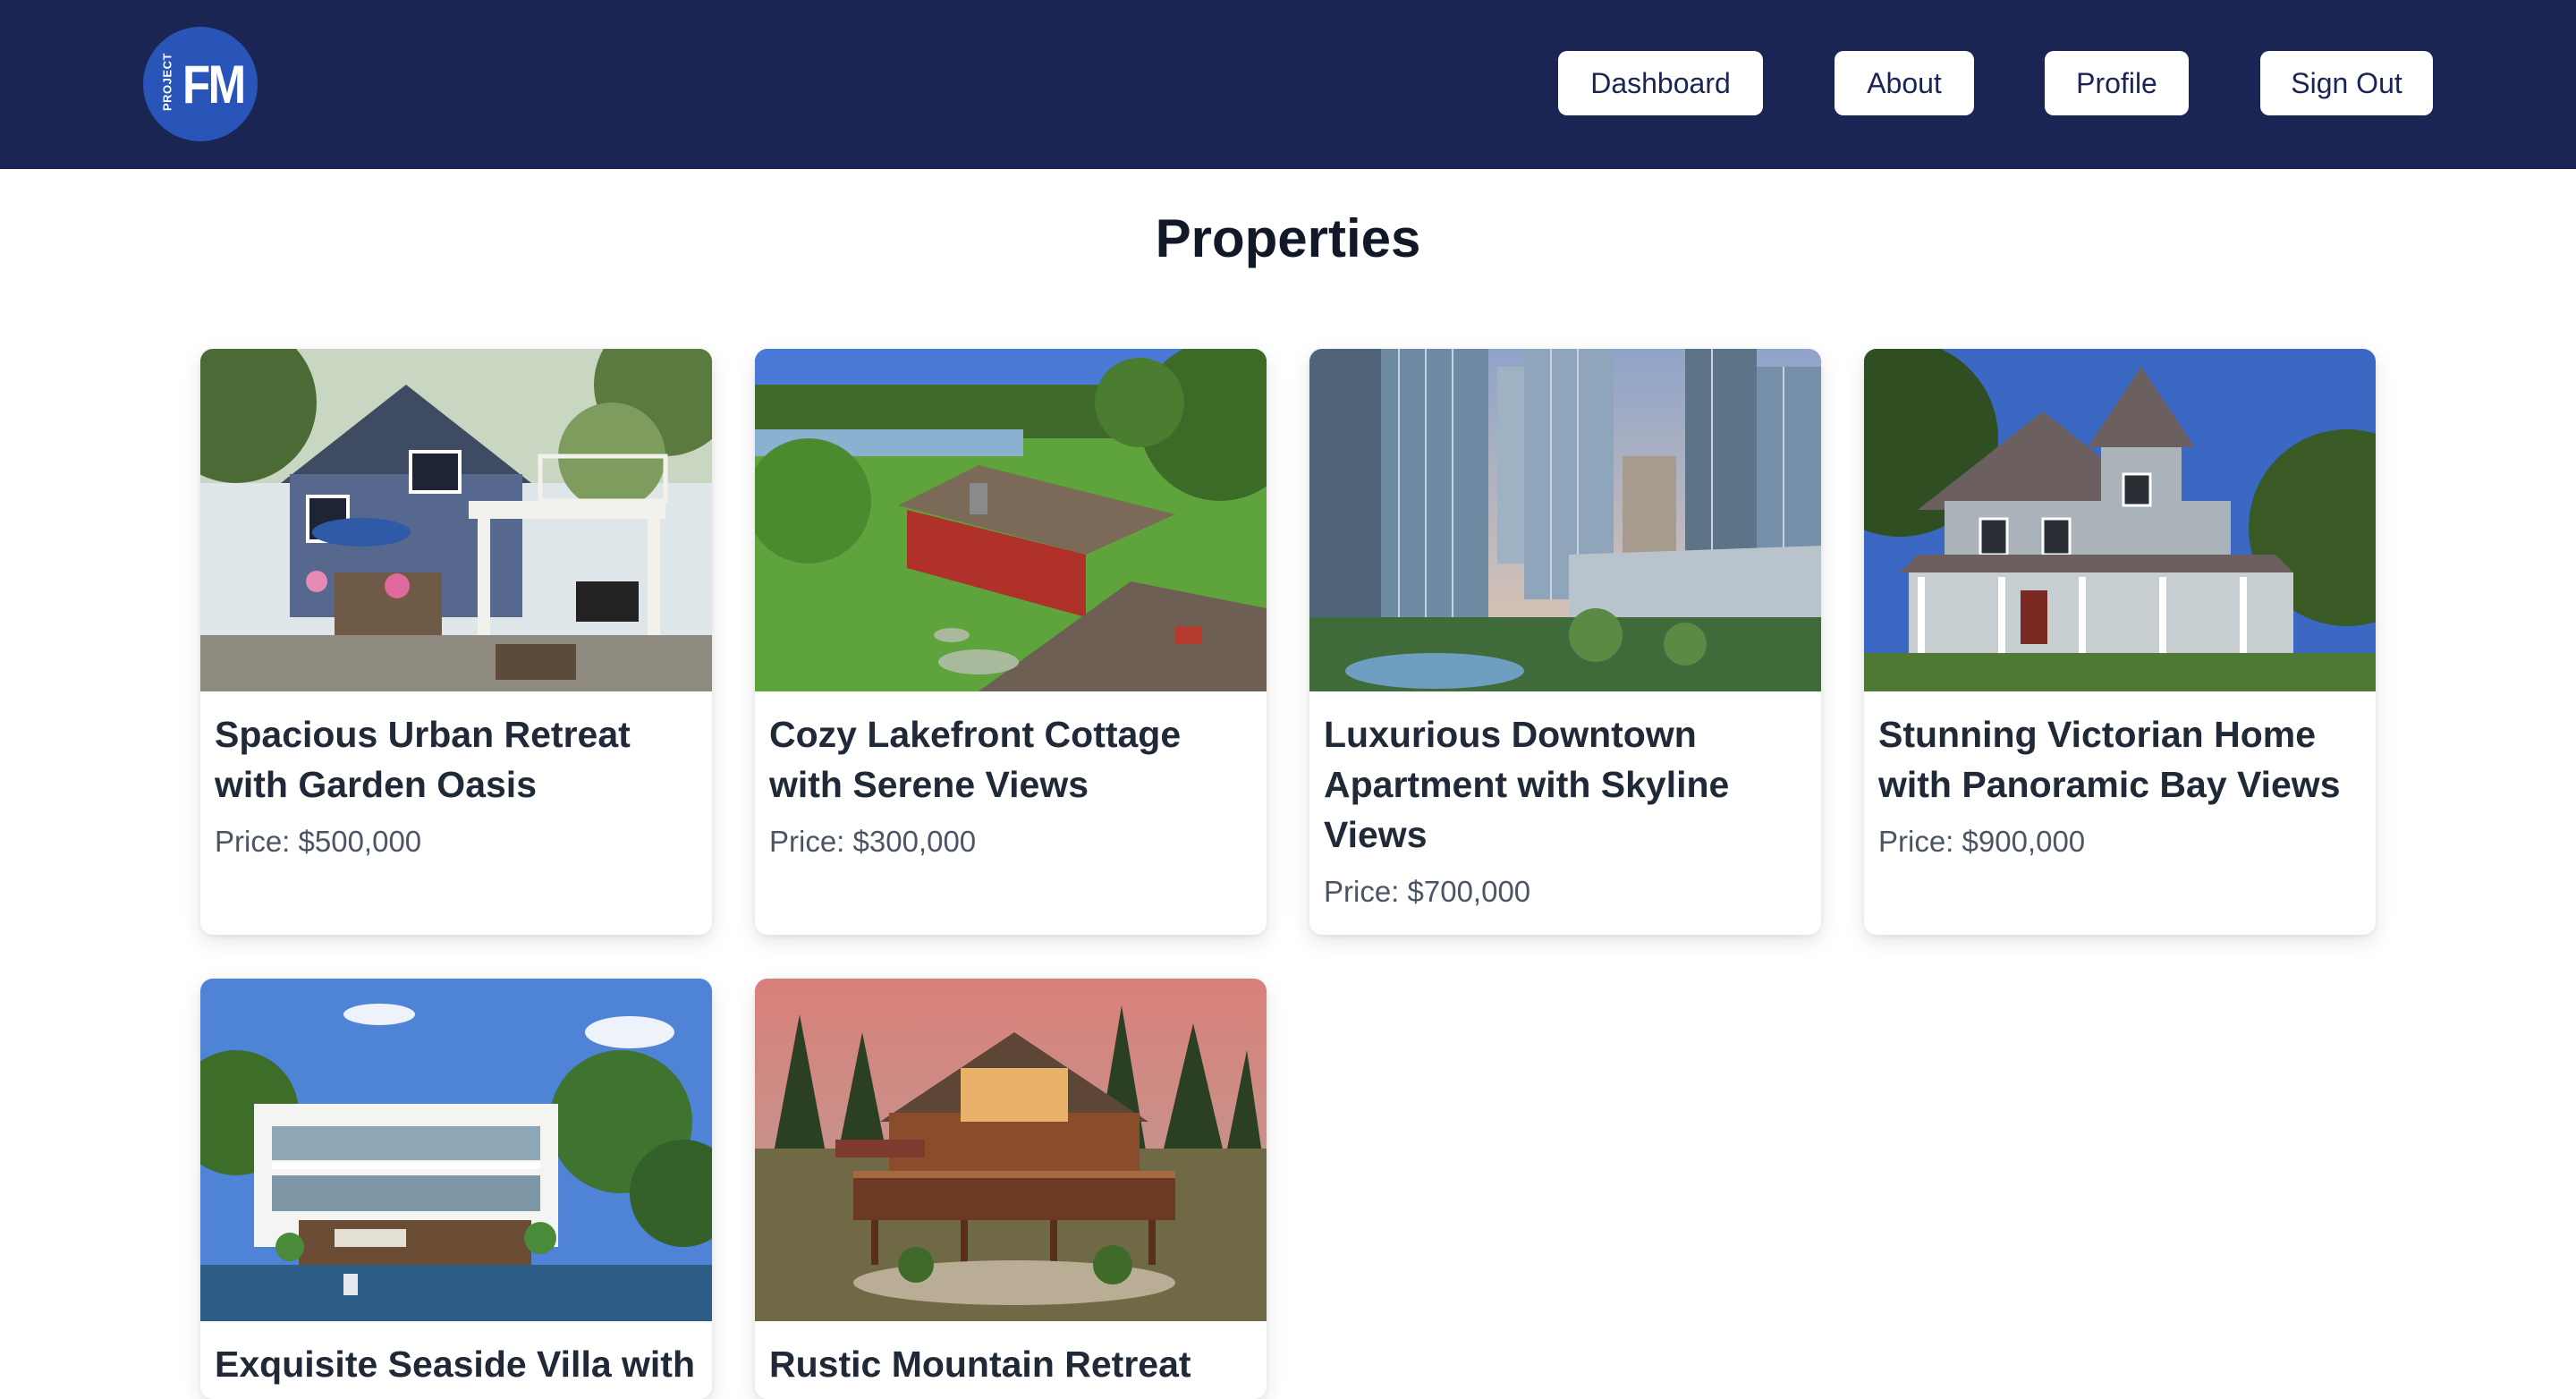 The image size is (2576, 1399). I want to click on property-card: Exquisite Seaside Villa with, so click(456, 1189).